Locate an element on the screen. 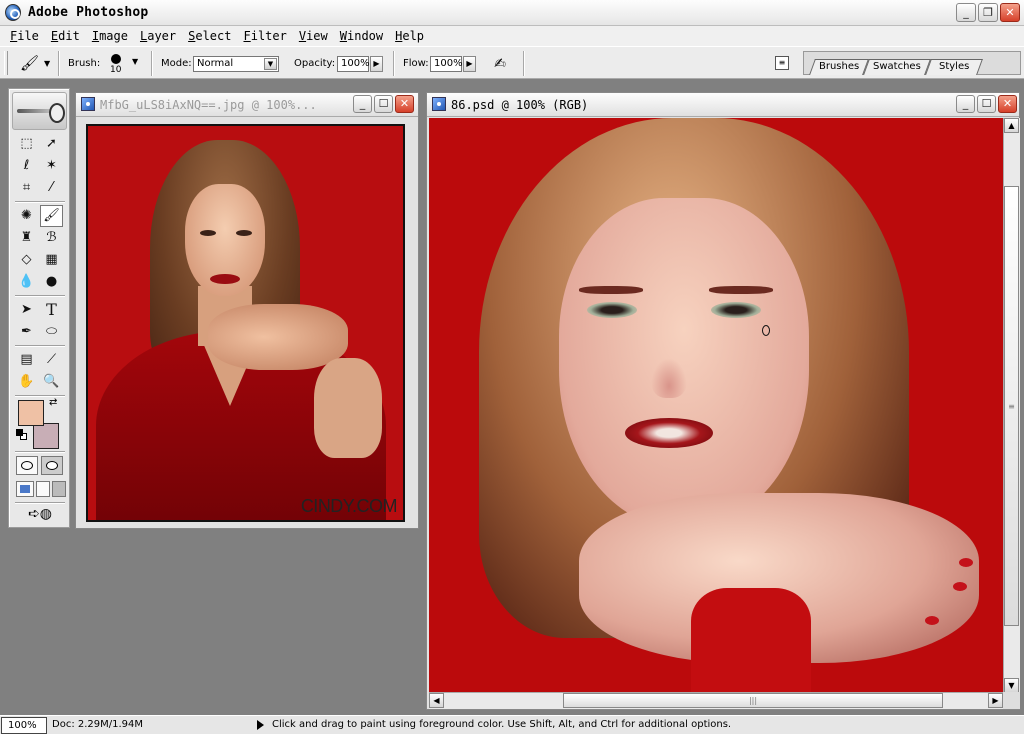 This screenshot has width=1024, height=734. crop-tool-icon: ⌗ is located at coordinates (26, 188).